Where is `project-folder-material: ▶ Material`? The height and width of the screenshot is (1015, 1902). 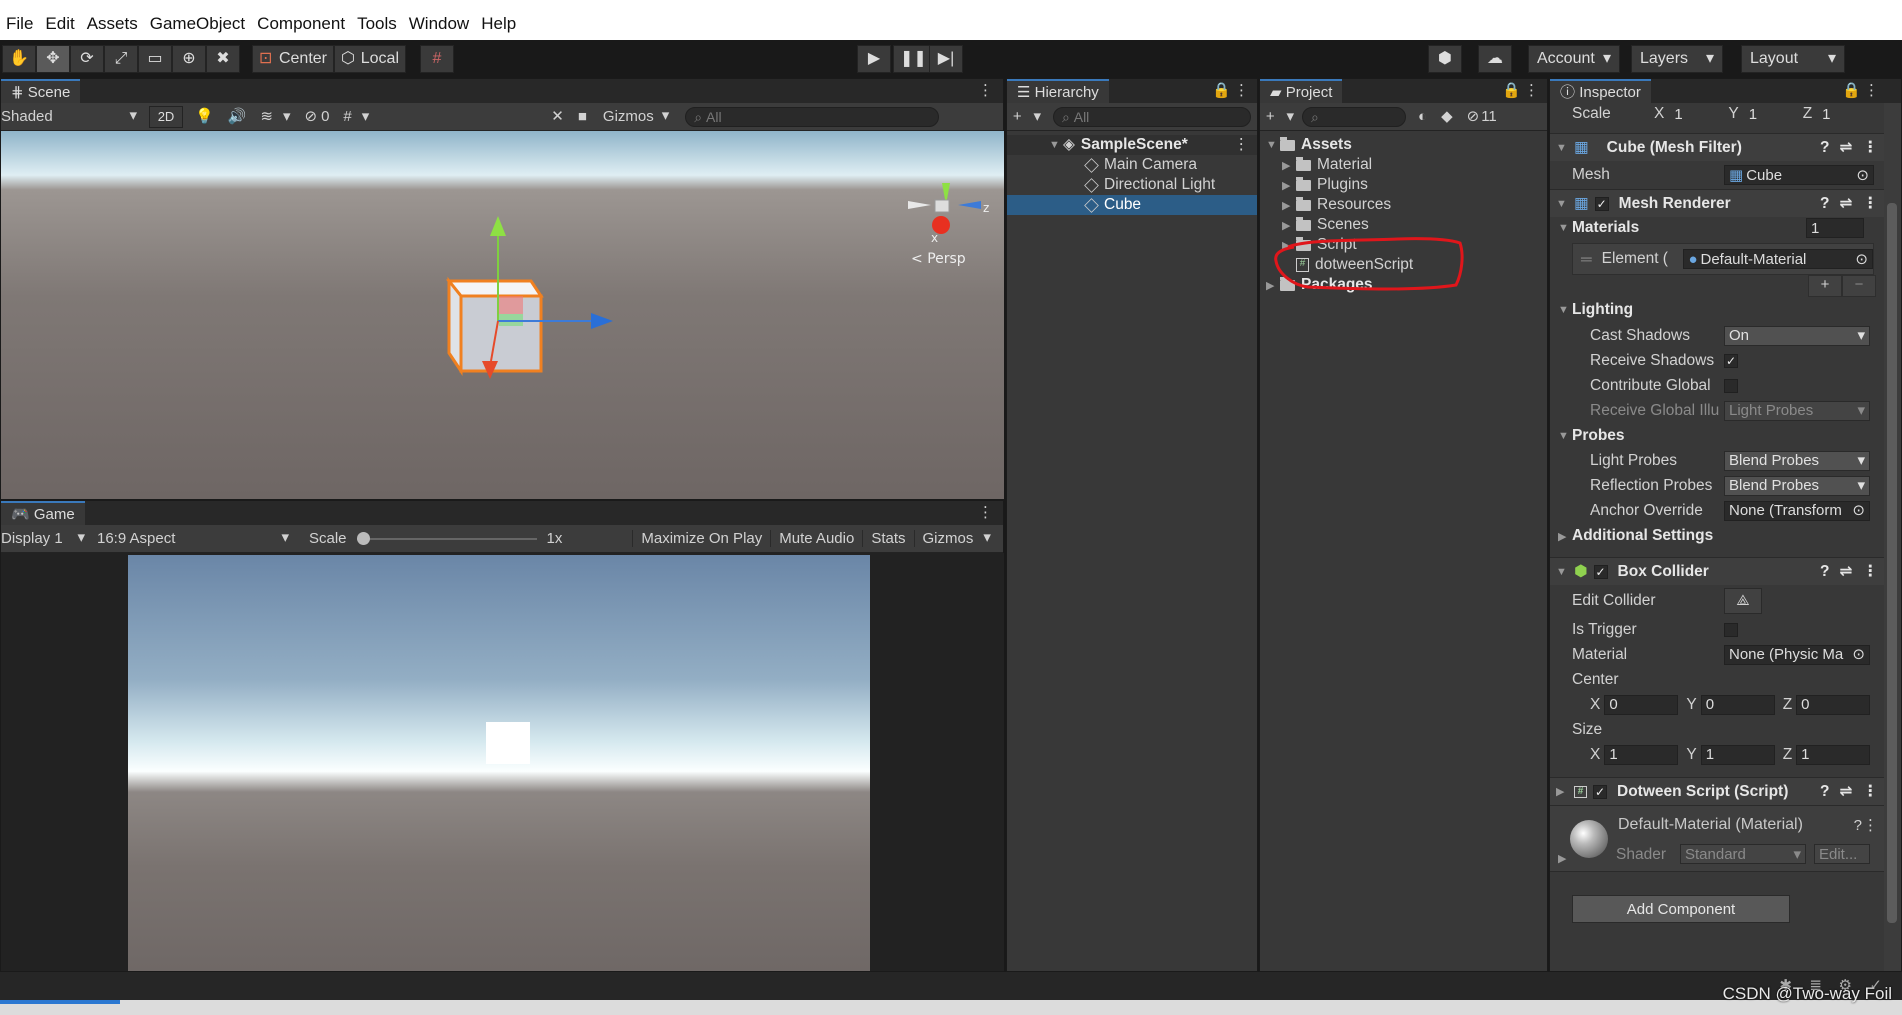
project-folder-material: ▶ Material is located at coordinates (1403, 165).